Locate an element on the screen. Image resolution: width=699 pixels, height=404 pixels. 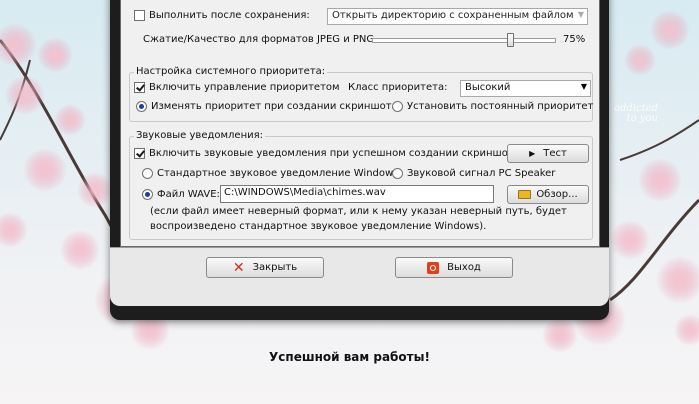
close-label: Закрыть is located at coordinates (275, 267).